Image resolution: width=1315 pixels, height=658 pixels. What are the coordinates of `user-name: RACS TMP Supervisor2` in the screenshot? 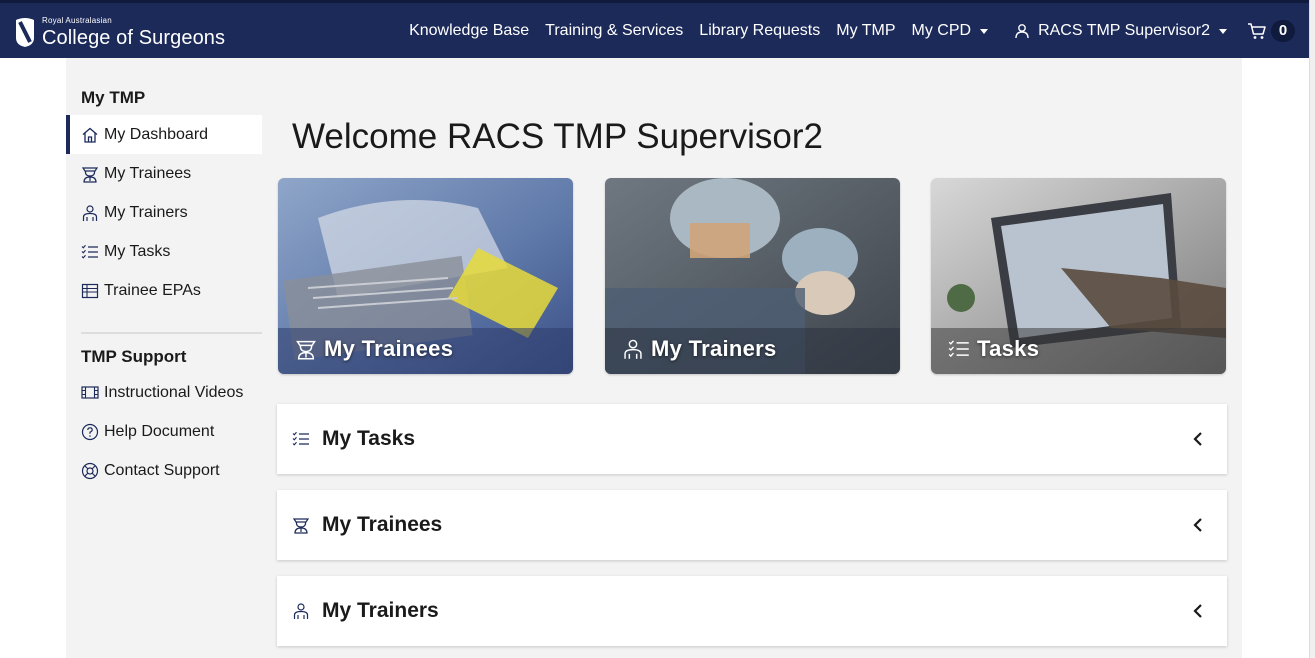 It's located at (1124, 30).